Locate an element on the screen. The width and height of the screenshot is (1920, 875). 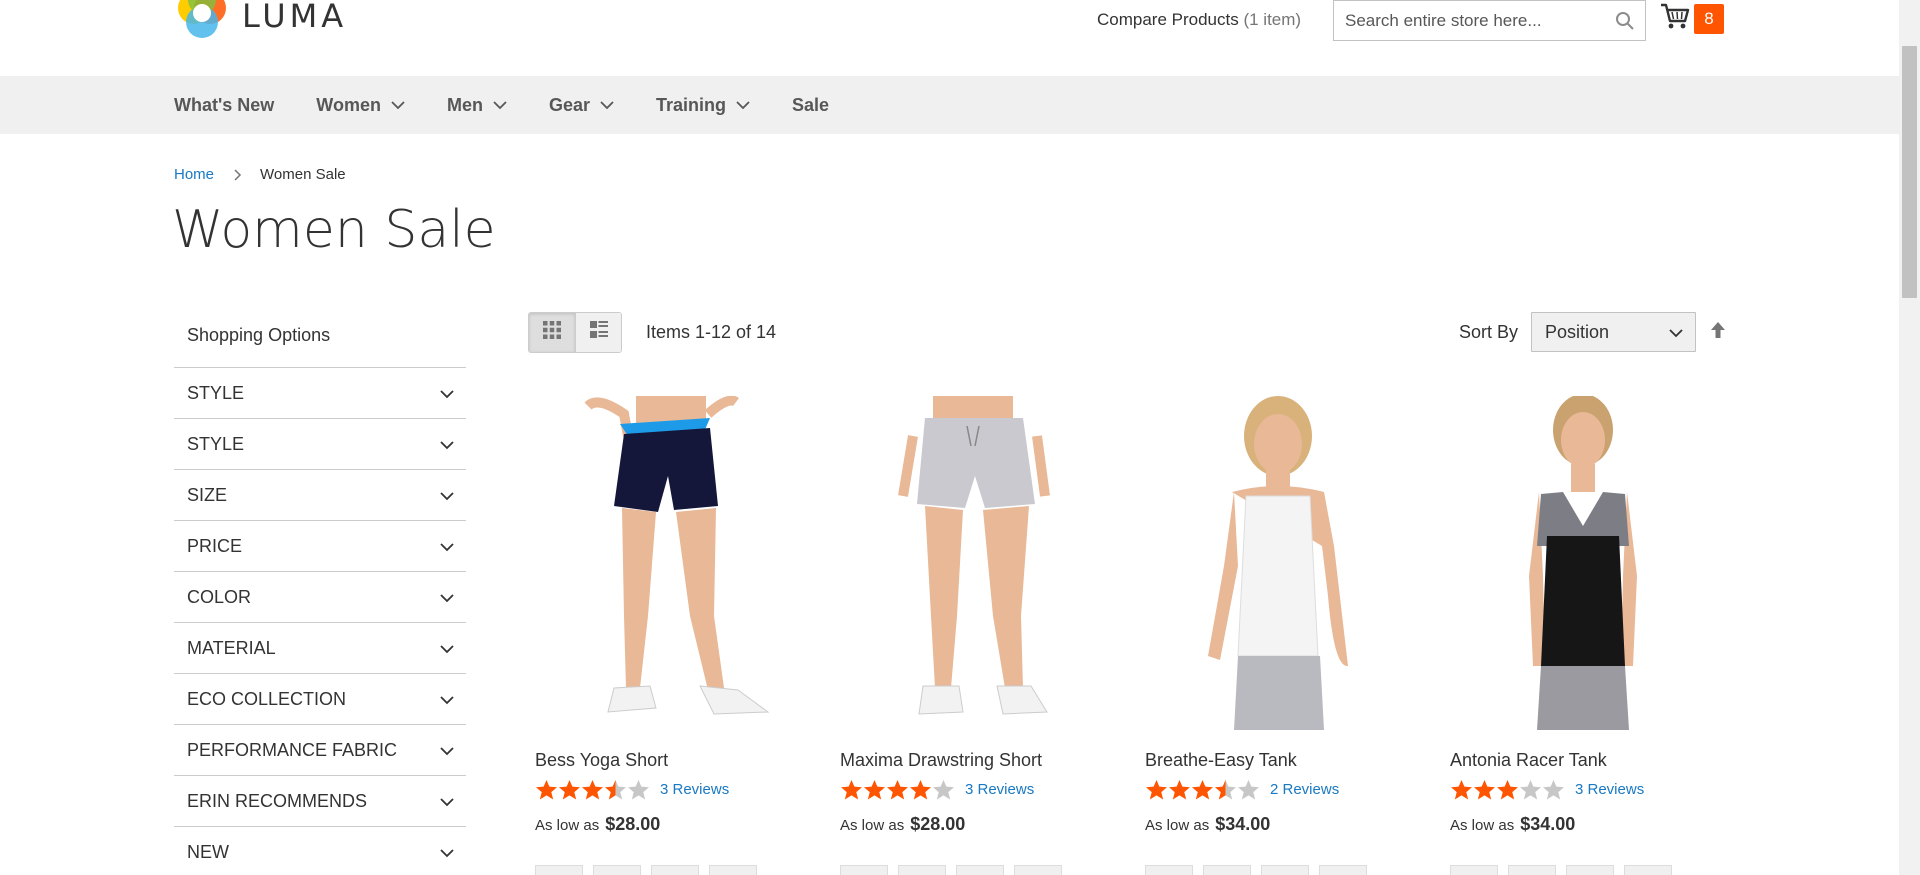
grid-icon is located at coordinates (552, 332).